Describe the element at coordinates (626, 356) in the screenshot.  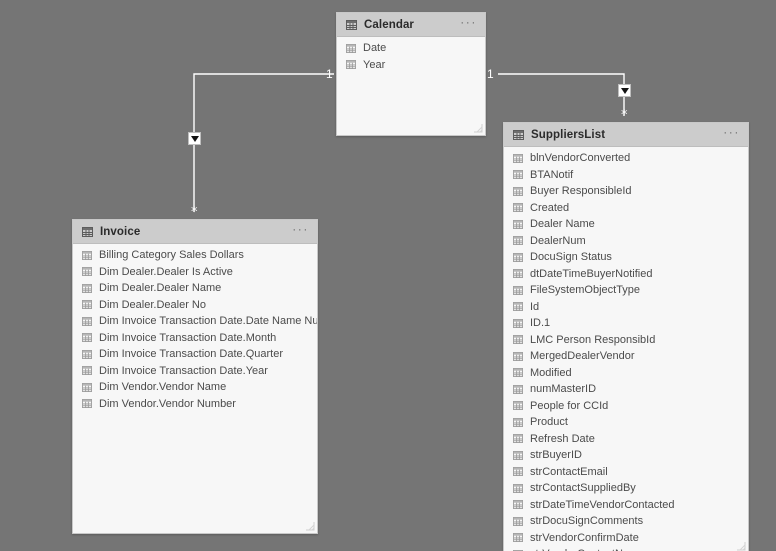
I see `field-row: MergedDealerVendor` at that location.